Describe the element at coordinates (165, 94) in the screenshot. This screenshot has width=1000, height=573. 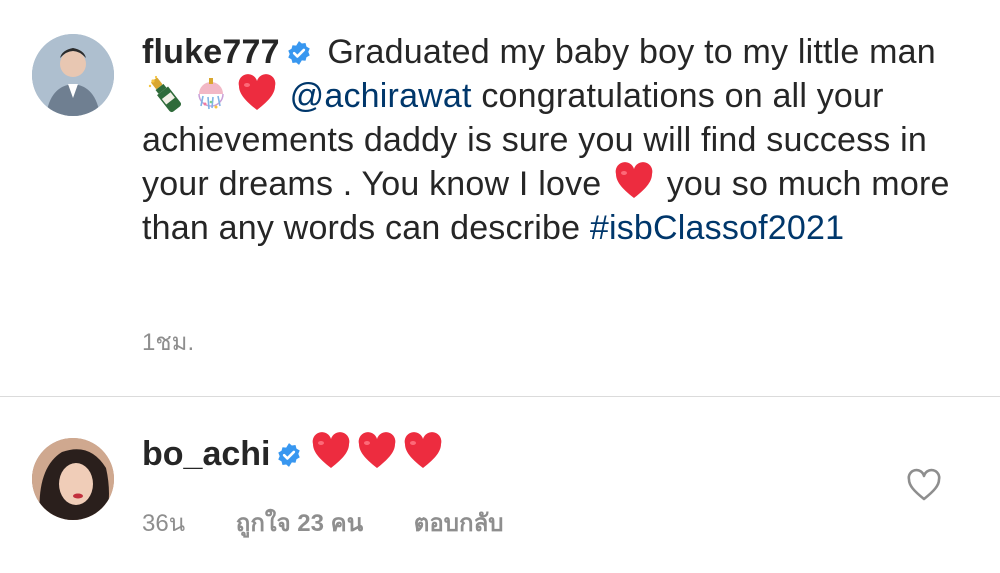
I see `champagne-emoji` at that location.